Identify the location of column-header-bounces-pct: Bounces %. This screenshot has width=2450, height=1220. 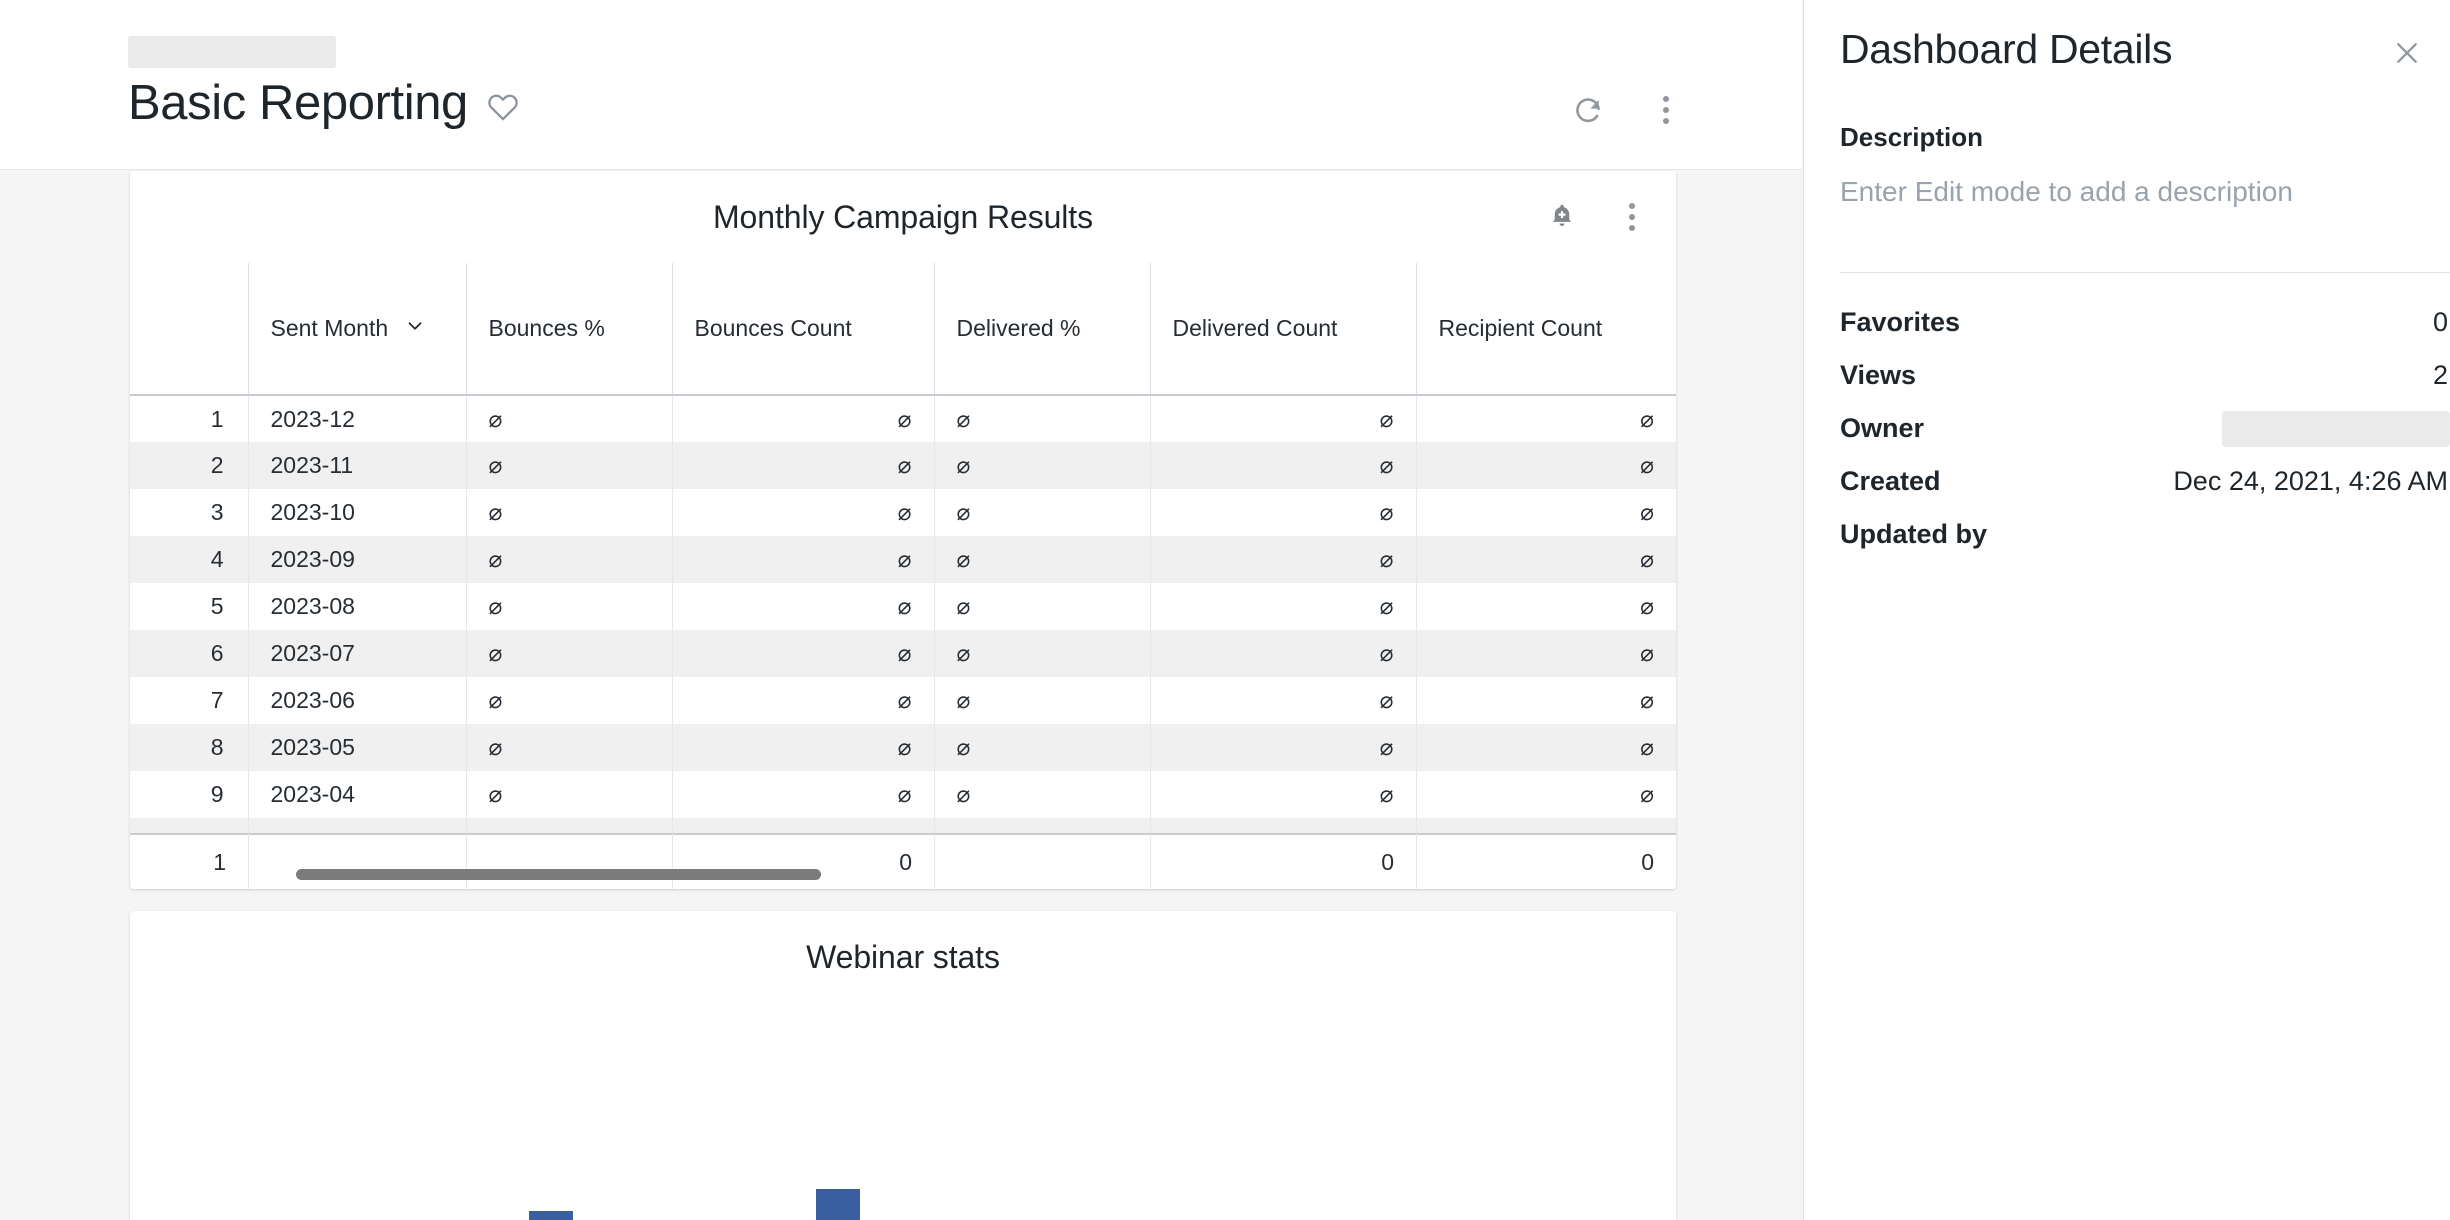
(568, 329).